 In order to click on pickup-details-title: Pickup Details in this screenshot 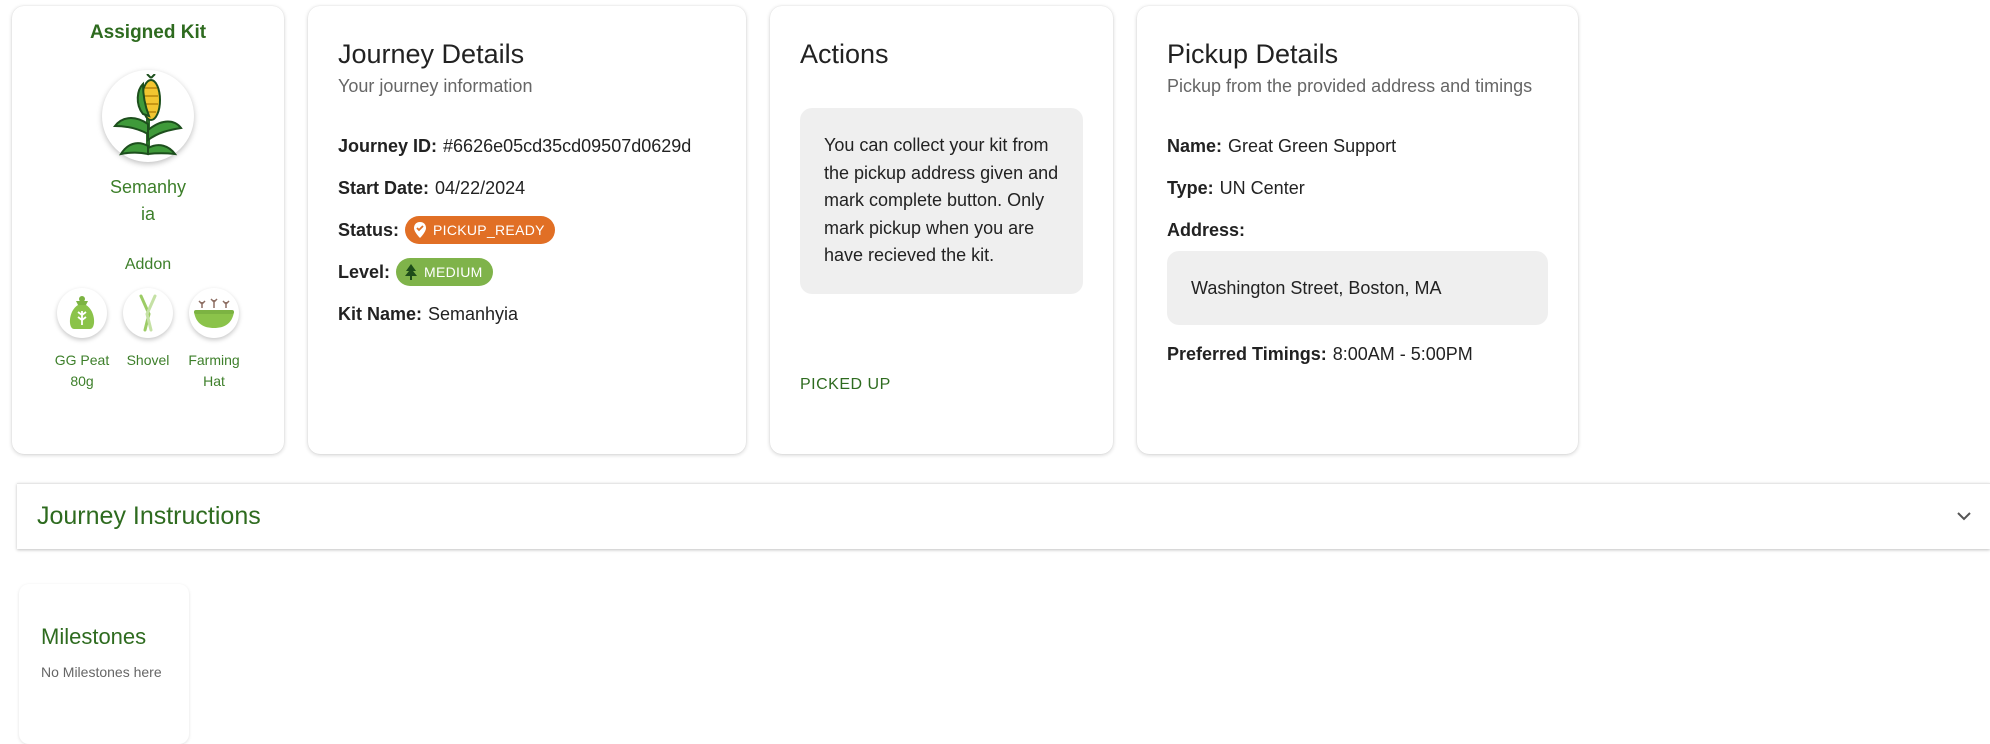, I will do `click(1253, 54)`.